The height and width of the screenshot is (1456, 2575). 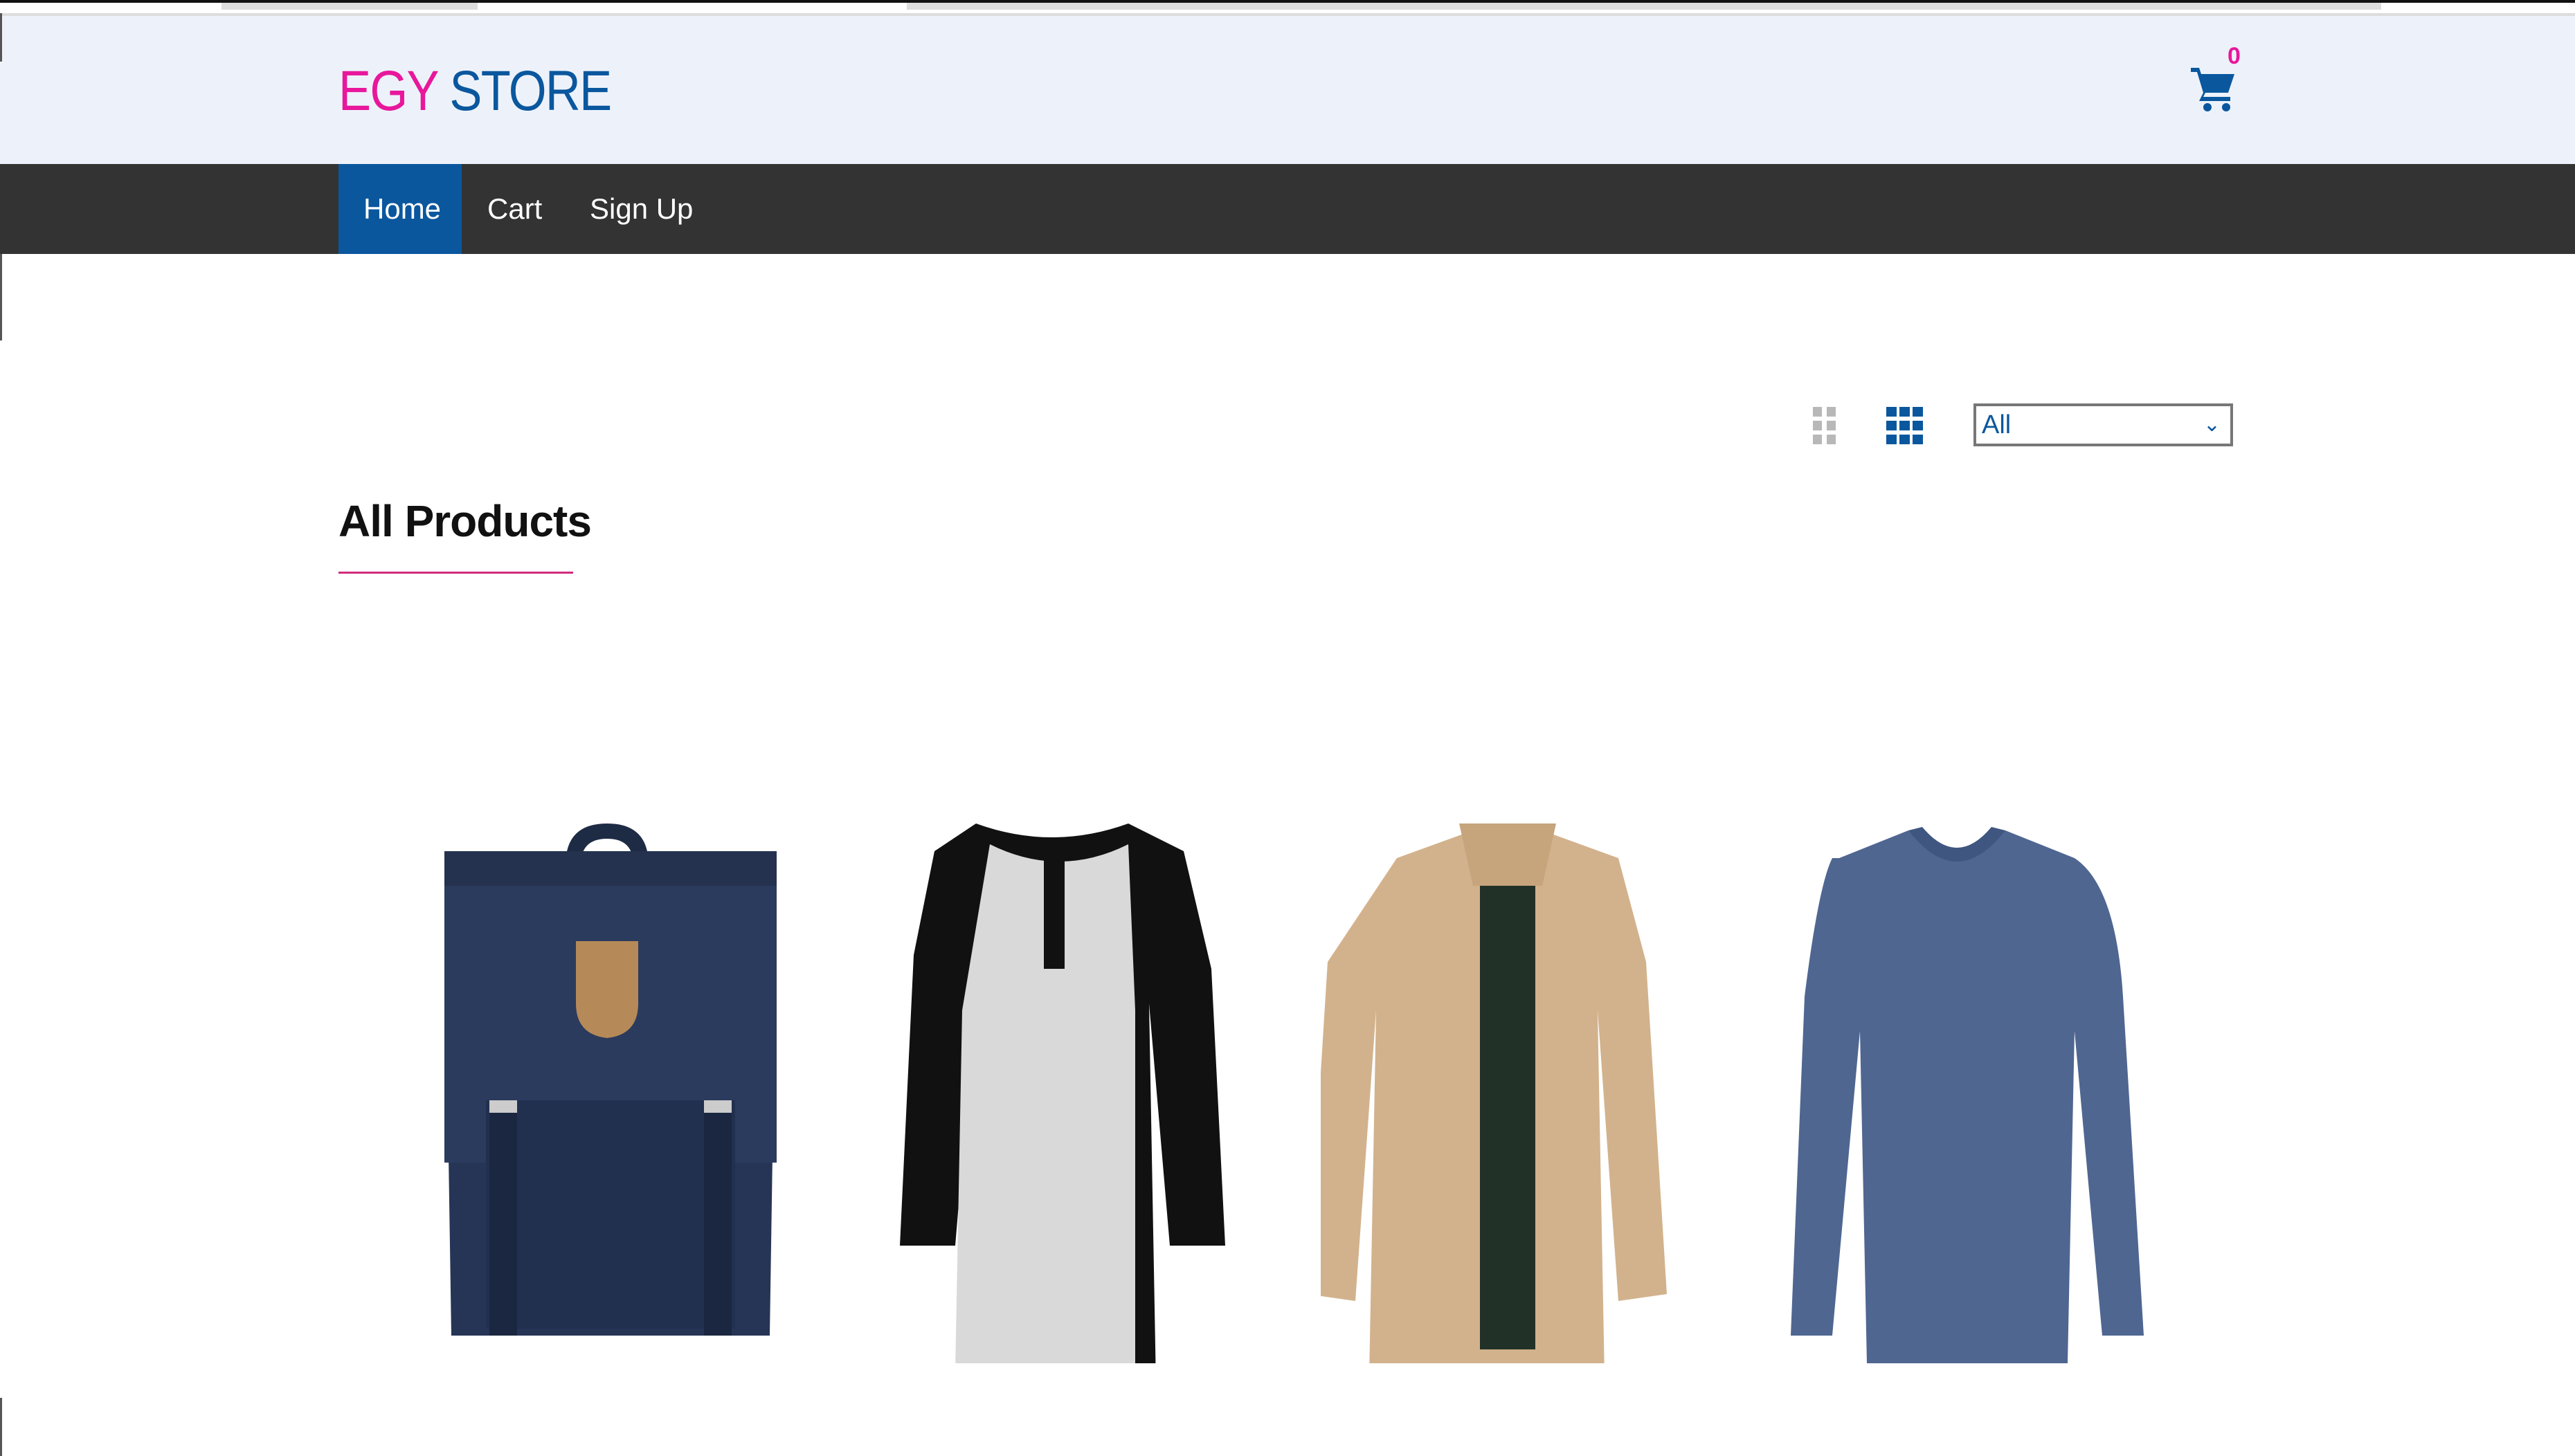 I want to click on page-title: All Products, so click(x=465, y=521).